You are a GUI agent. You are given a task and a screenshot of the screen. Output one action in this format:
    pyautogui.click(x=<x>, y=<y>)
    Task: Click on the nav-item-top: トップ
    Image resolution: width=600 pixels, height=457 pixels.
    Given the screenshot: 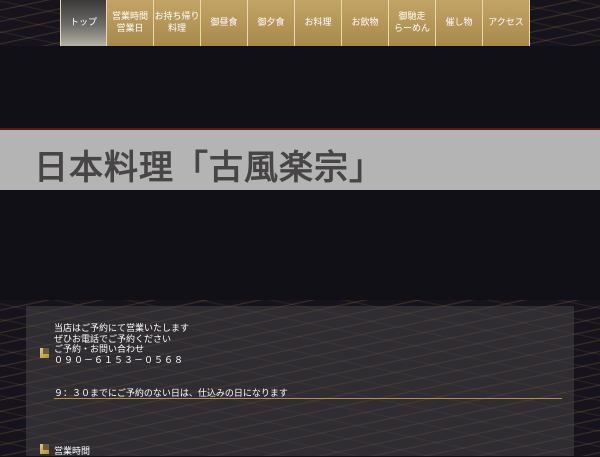 What is the action you would take?
    pyautogui.click(x=83, y=23)
    